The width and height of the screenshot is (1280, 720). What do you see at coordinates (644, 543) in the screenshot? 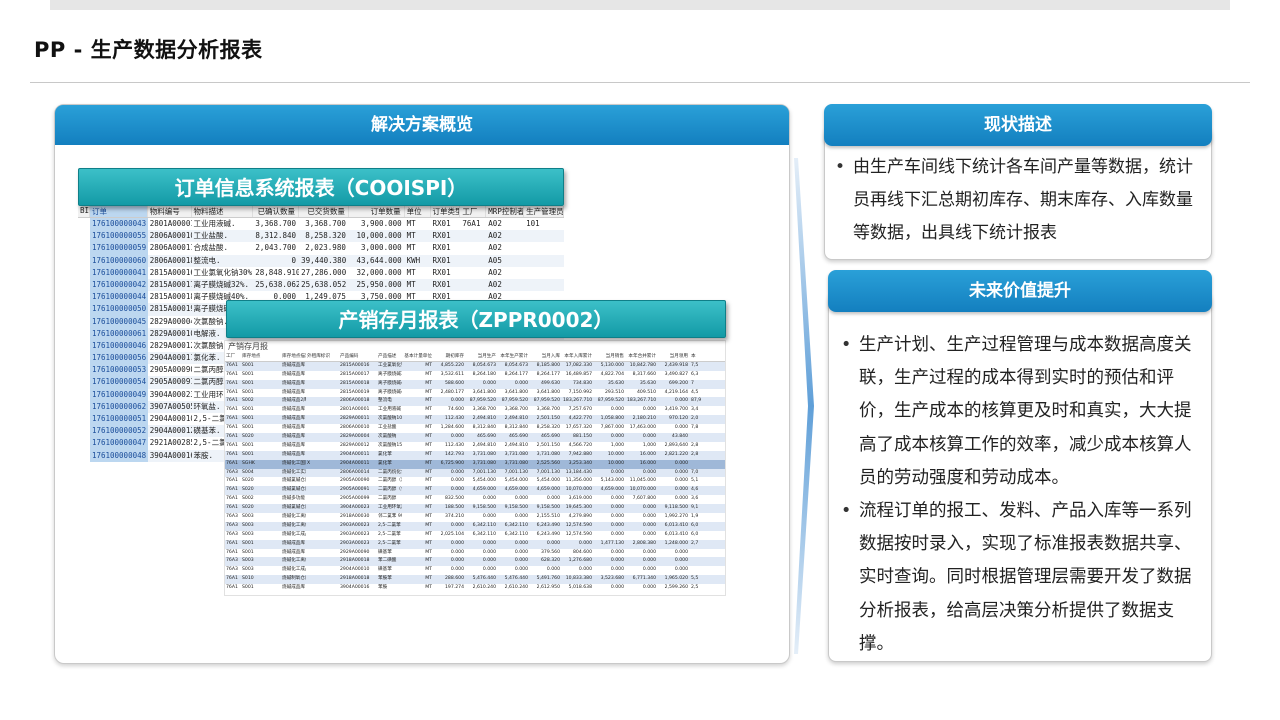
I see `table-cell: 2,808.380` at bounding box center [644, 543].